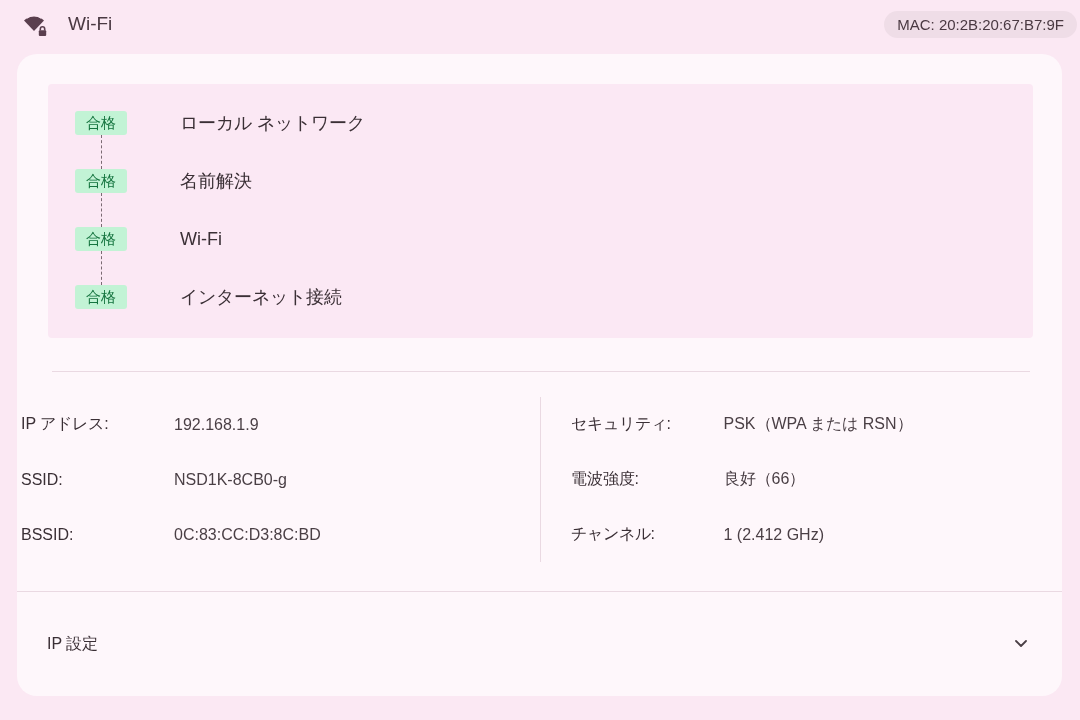  I want to click on detail-value: 192.168.1.9, so click(217, 424).